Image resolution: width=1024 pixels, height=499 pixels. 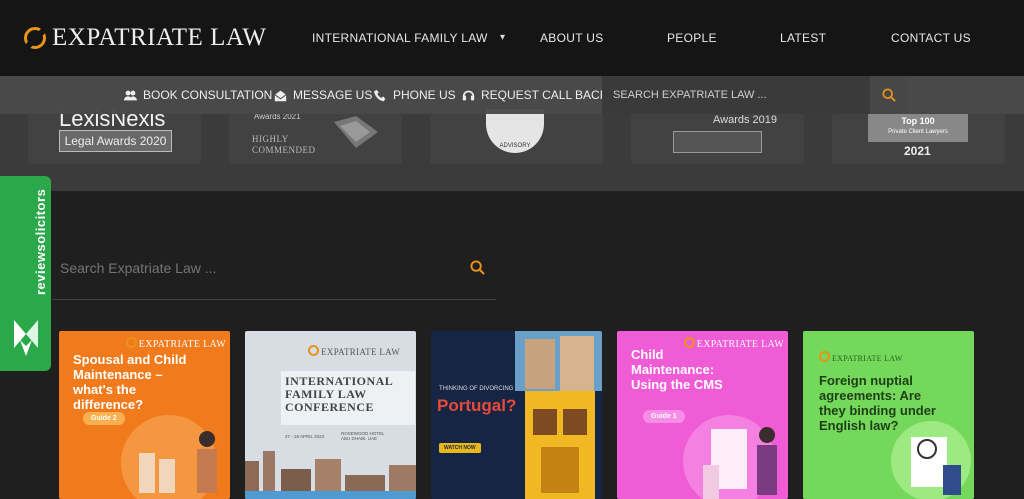 I want to click on site-logo: EXPATRIATE LAW, so click(x=145, y=38).